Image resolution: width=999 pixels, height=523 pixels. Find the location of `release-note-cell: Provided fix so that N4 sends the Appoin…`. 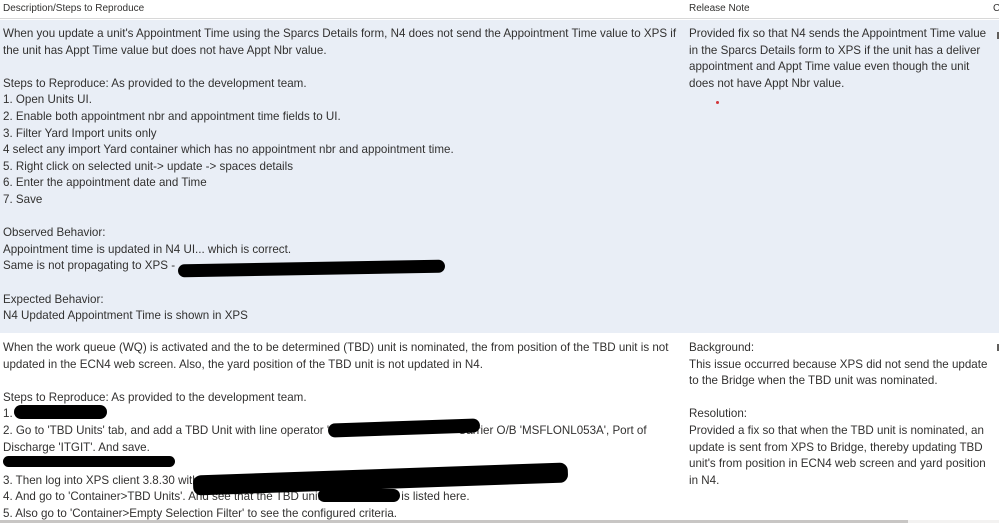

release-note-cell: Provided fix so that N4 sends the Appoin… is located at coordinates (839, 59).